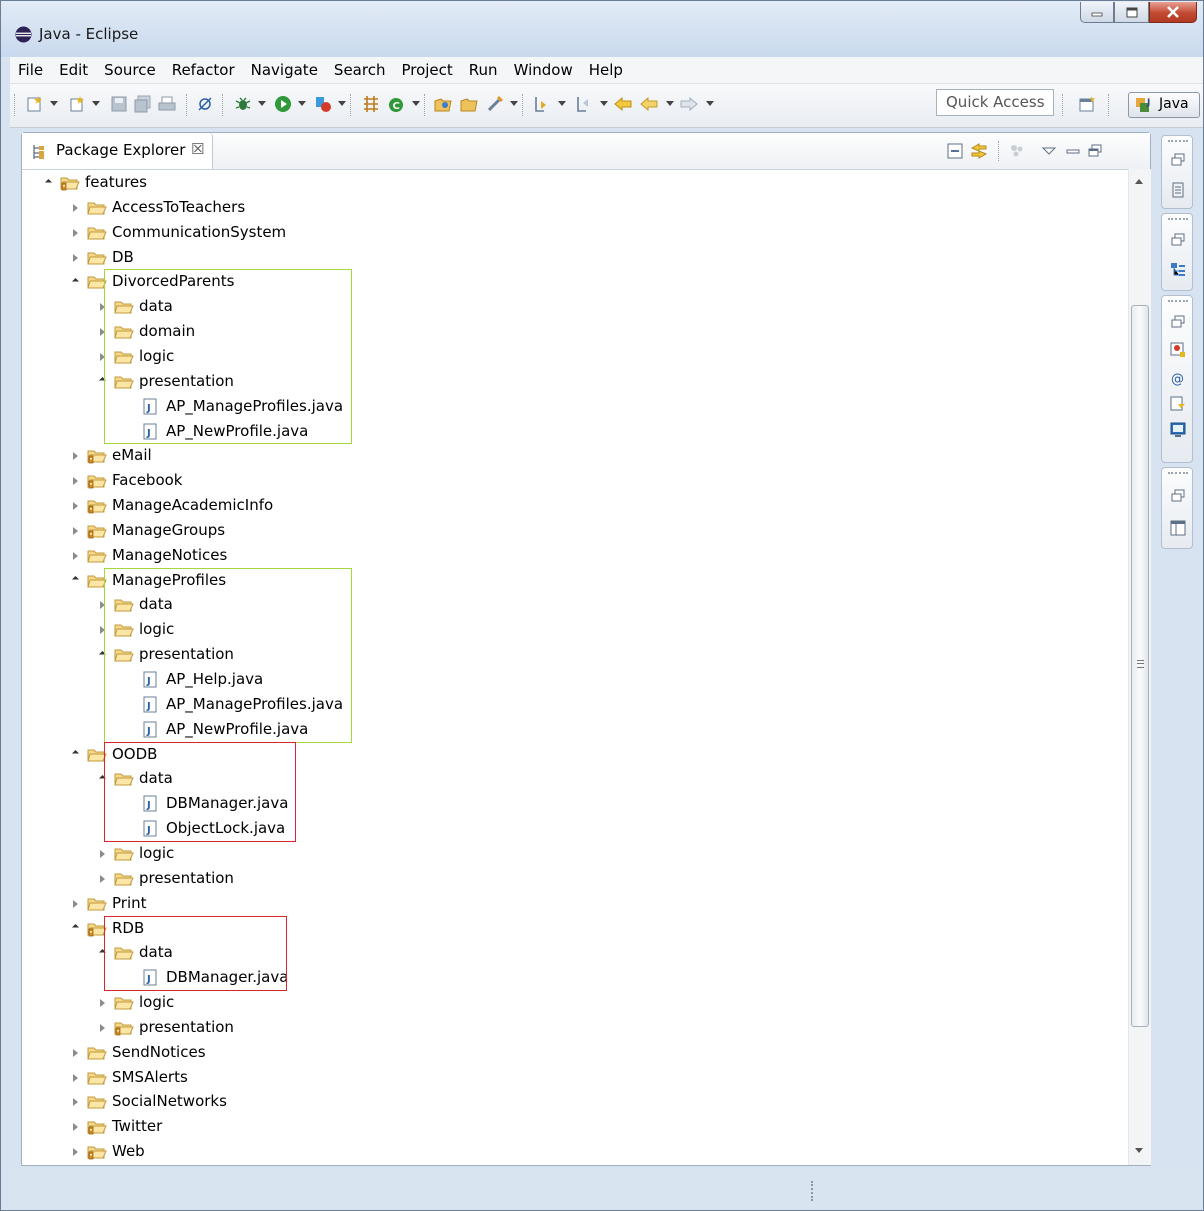 This screenshot has height=1211, width=1204. Describe the element at coordinates (812, 1191) in the screenshot. I see `status-bar-grip` at that location.